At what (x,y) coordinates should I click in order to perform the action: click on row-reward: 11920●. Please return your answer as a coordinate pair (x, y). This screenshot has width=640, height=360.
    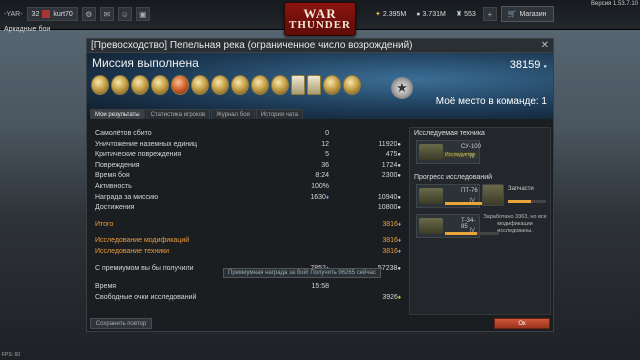
    Looking at the image, I should click on (371, 144).